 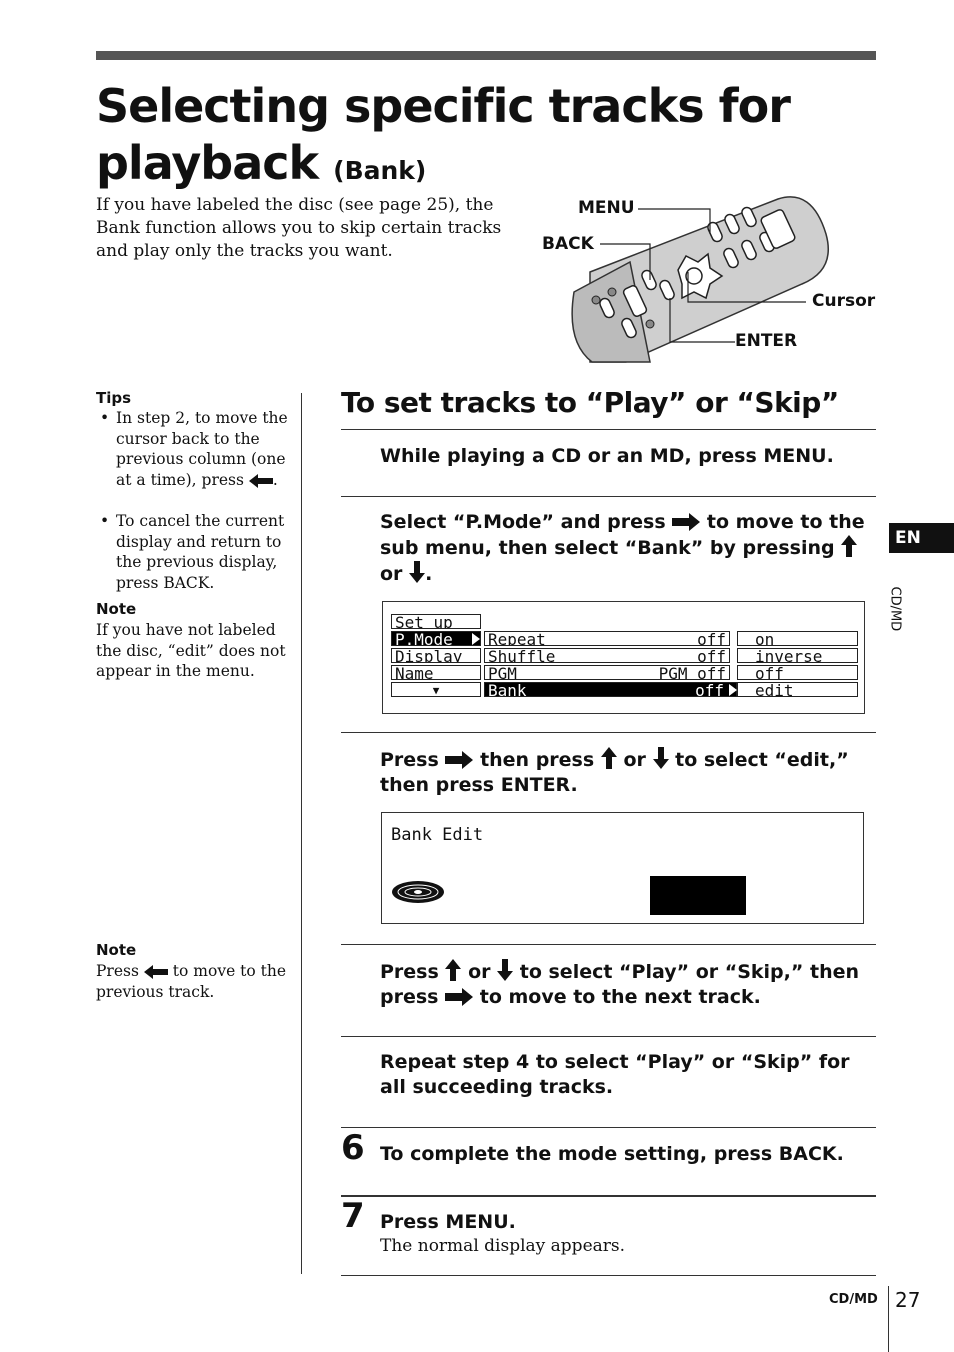 What do you see at coordinates (301, 833) in the screenshot?
I see `column-divider` at bounding box center [301, 833].